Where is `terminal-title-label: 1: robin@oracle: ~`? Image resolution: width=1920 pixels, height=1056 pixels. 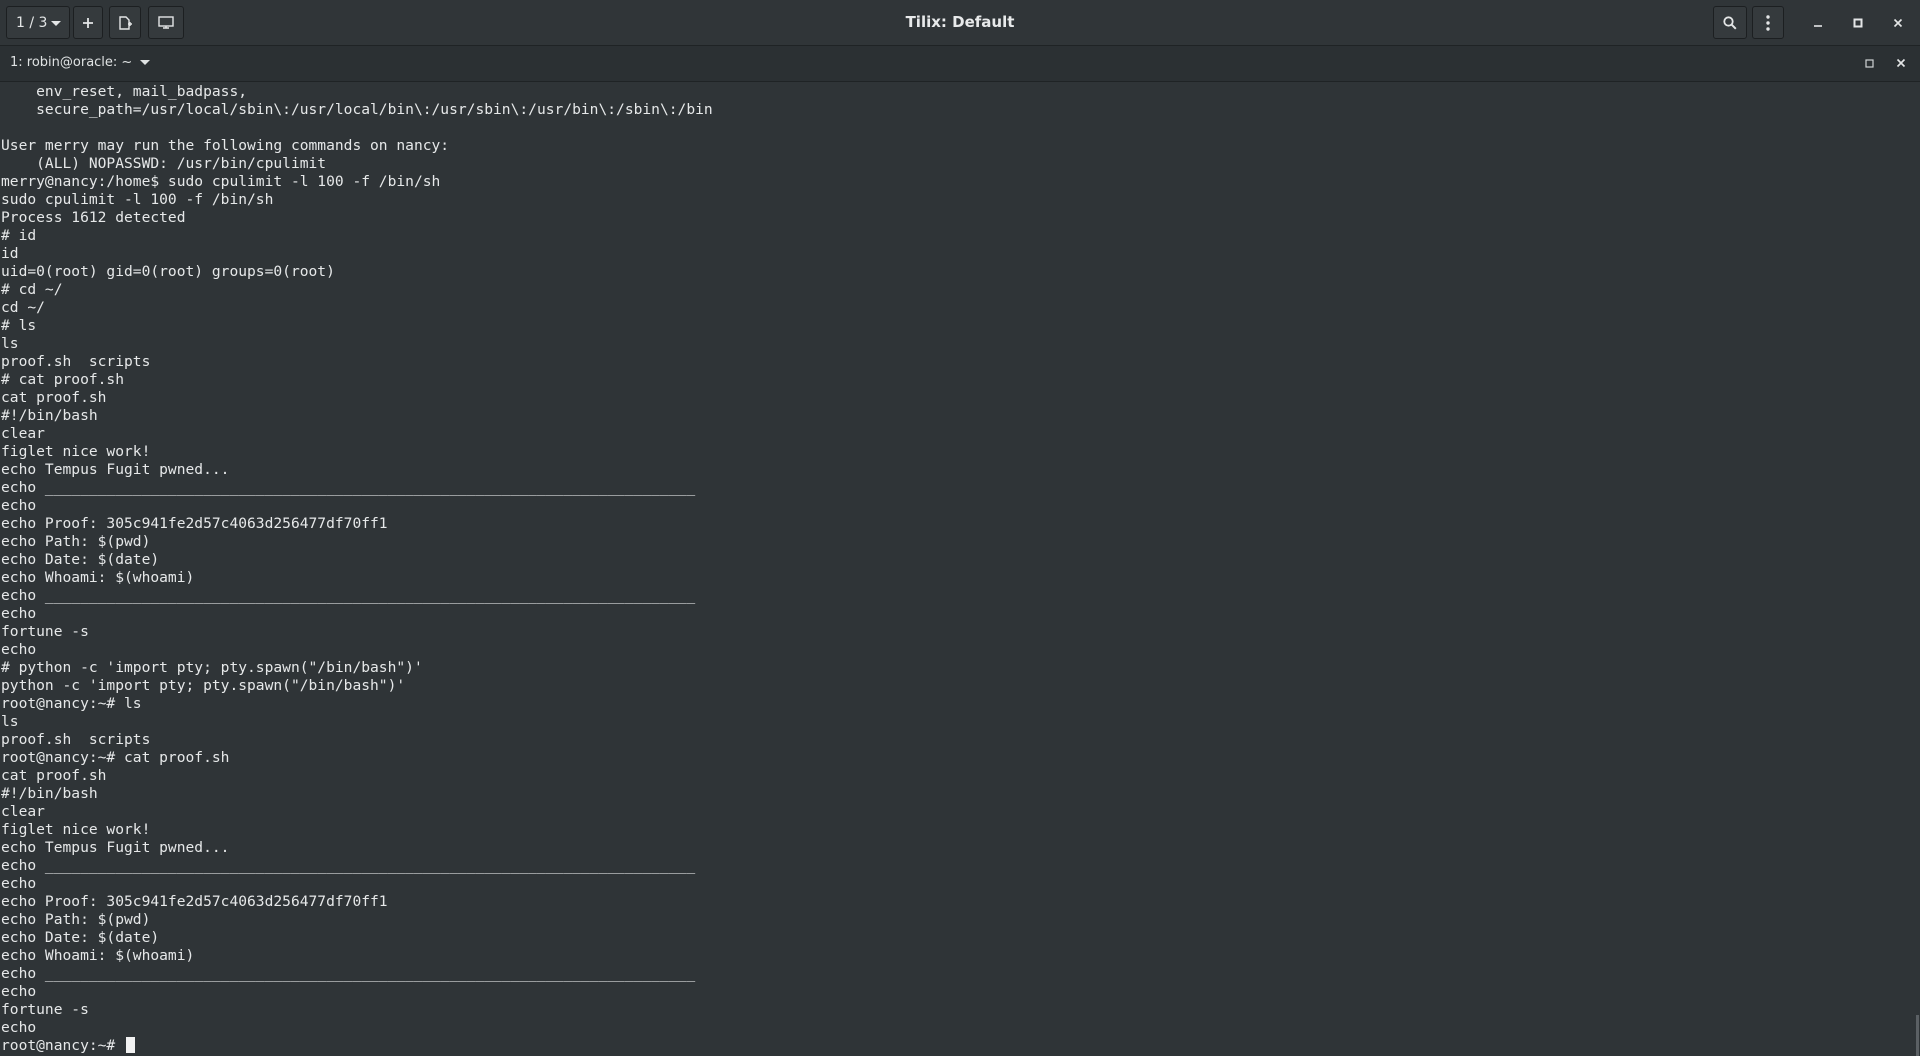 terminal-title-label: 1: robin@oracle: ~ is located at coordinates (71, 62).